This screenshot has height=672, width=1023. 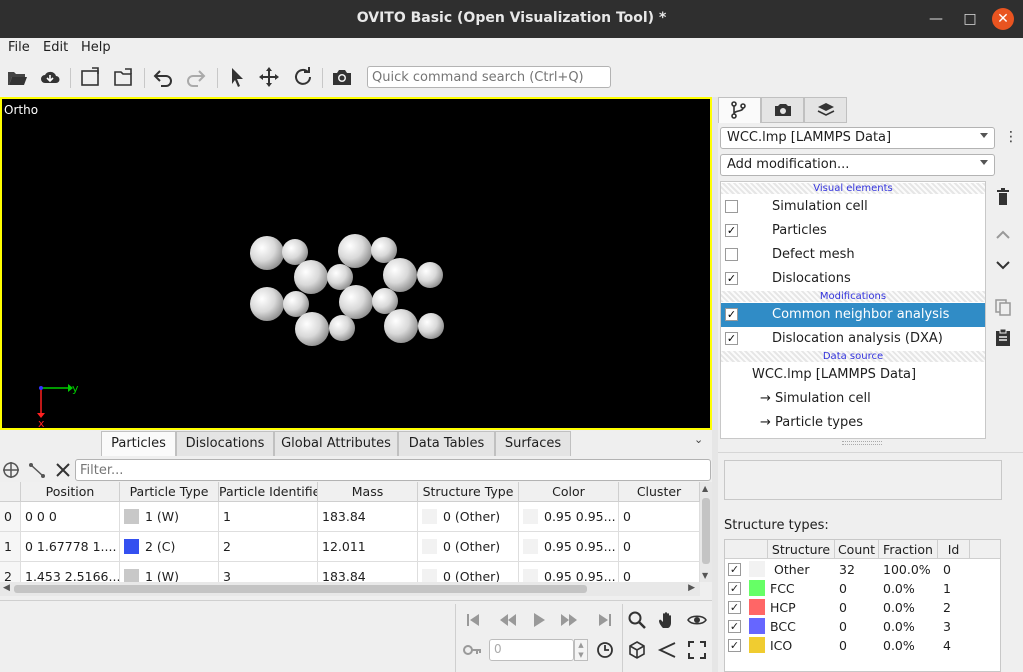 What do you see at coordinates (637, 620) in the screenshot?
I see `zoom-icon` at bounding box center [637, 620].